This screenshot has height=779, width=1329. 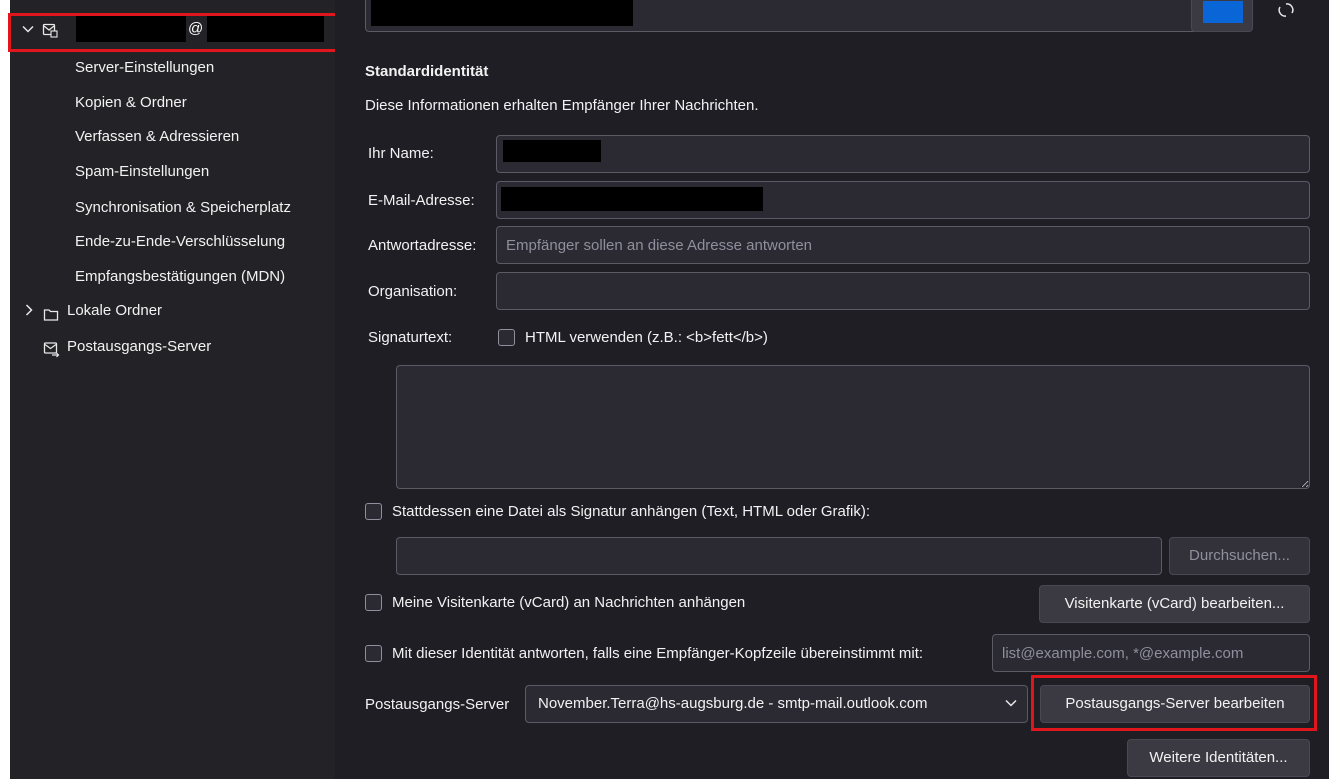 I want to click on name-field, so click(x=903, y=154).